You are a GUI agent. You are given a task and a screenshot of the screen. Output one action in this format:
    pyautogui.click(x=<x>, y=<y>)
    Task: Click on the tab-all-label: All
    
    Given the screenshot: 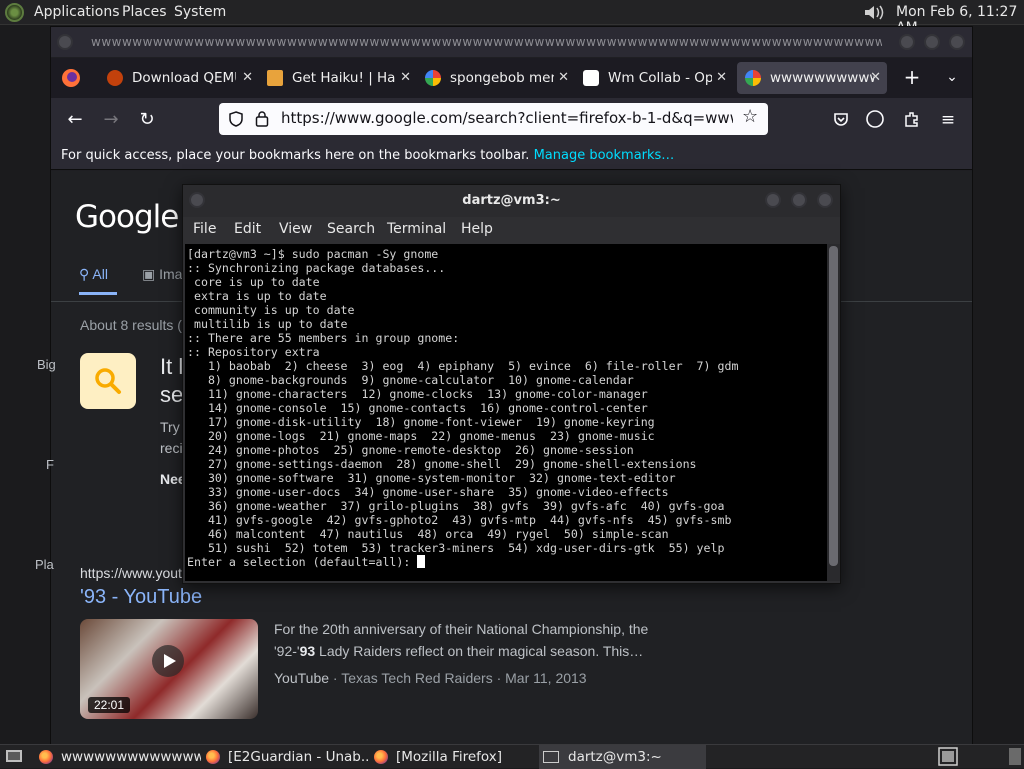 What is the action you would take?
    pyautogui.click(x=100, y=274)
    